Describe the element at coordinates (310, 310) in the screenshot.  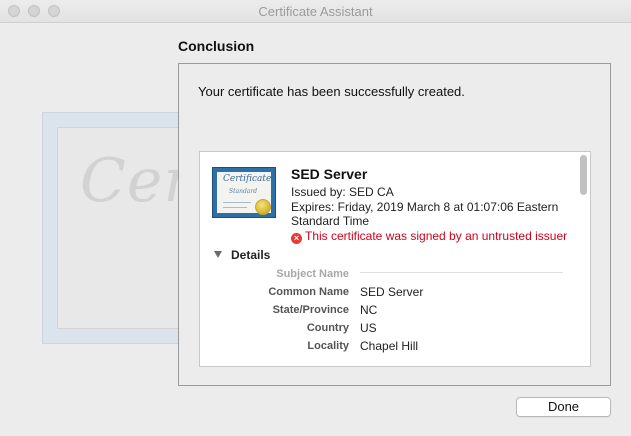
I see `detail-row-label: State/Province` at that location.